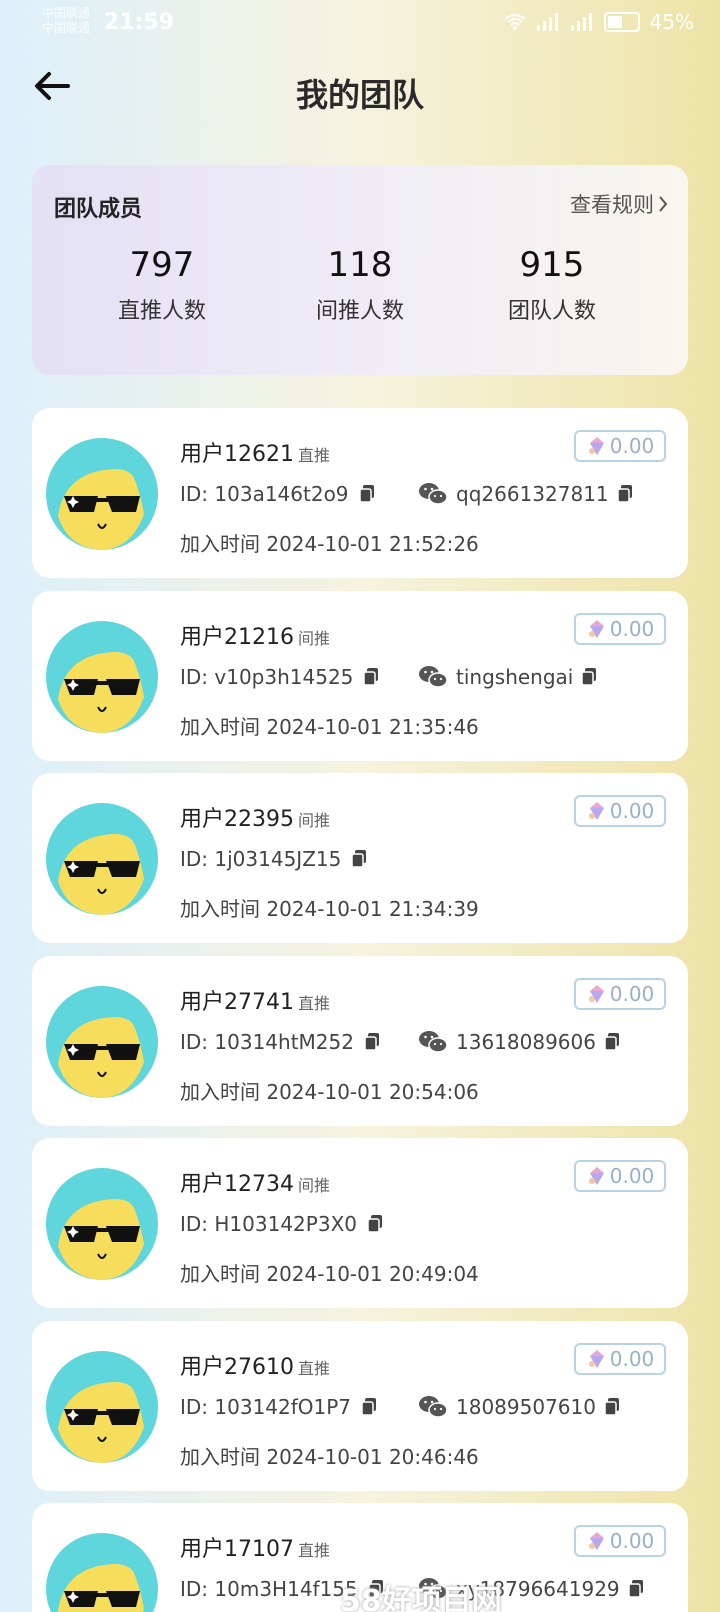  I want to click on view-rules-link: 查看规则, so click(619, 204).